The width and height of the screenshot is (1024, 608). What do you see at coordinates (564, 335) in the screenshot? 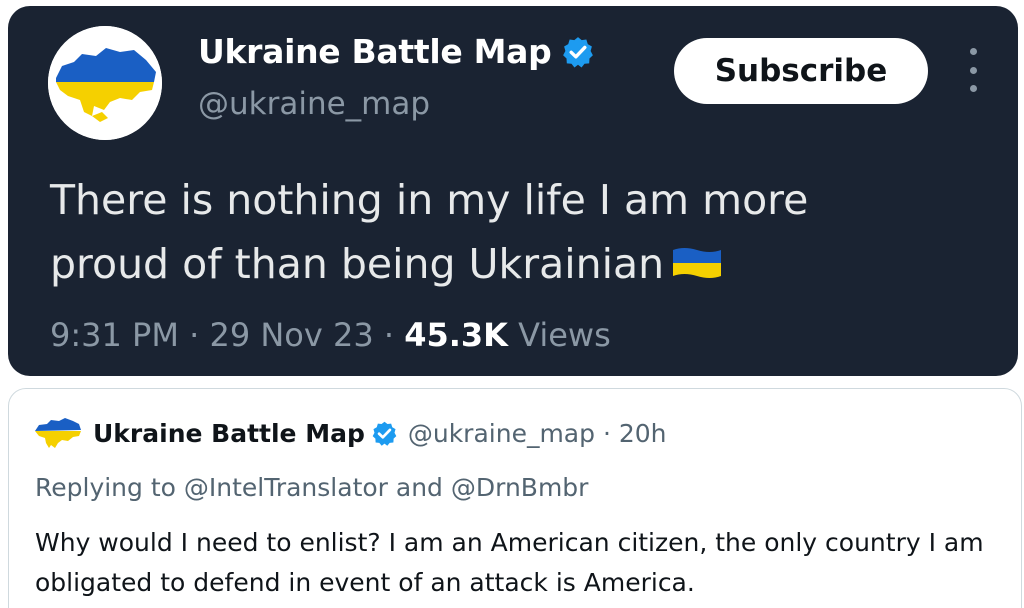
I see `views-label: Views` at bounding box center [564, 335].